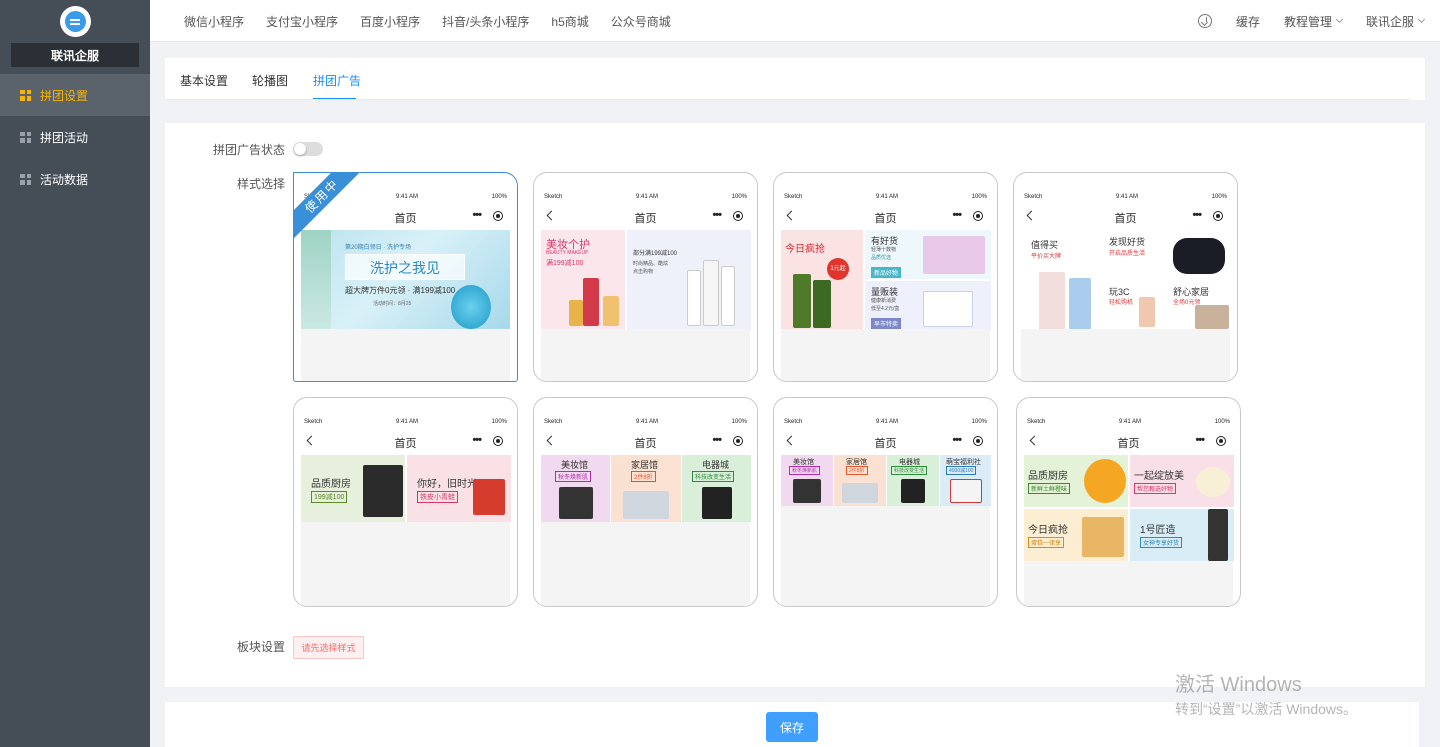  I want to click on sidebar-item-label: 拼团设置, so click(64, 95).